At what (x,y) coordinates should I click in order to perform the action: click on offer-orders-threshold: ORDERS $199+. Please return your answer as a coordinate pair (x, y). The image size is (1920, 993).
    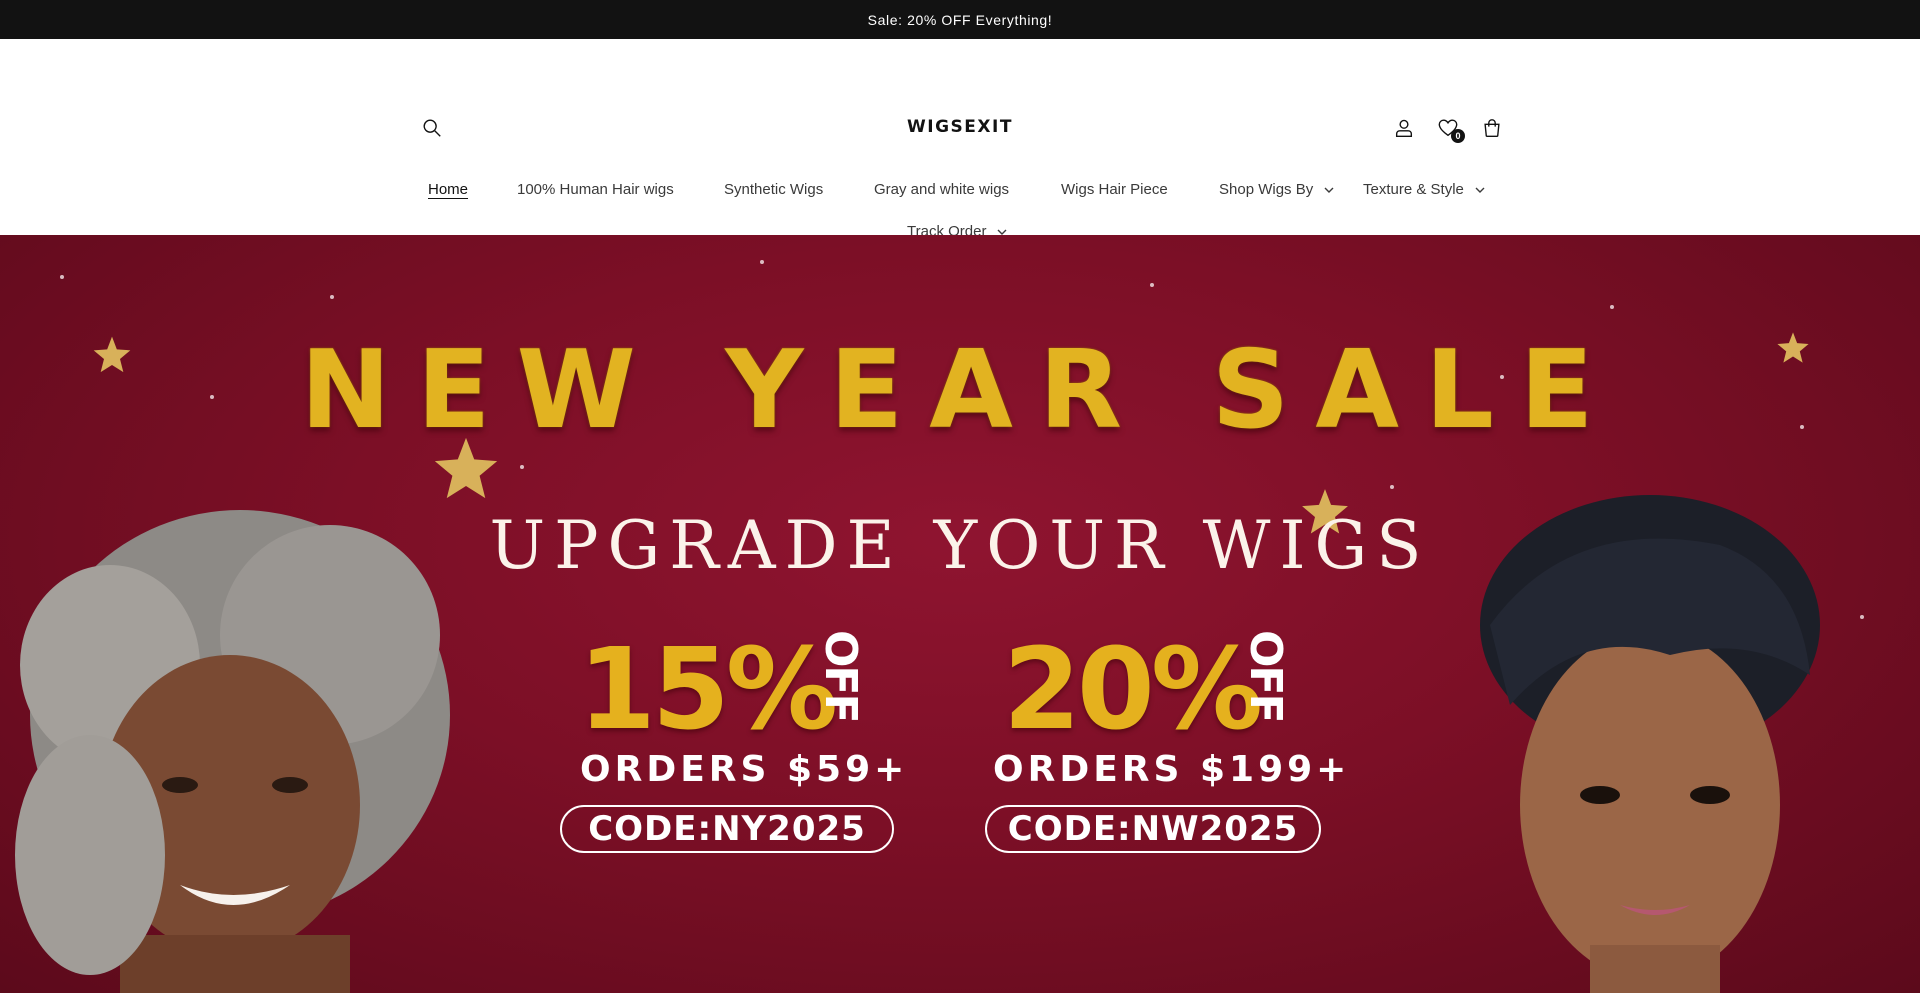
    Looking at the image, I should click on (1172, 769).